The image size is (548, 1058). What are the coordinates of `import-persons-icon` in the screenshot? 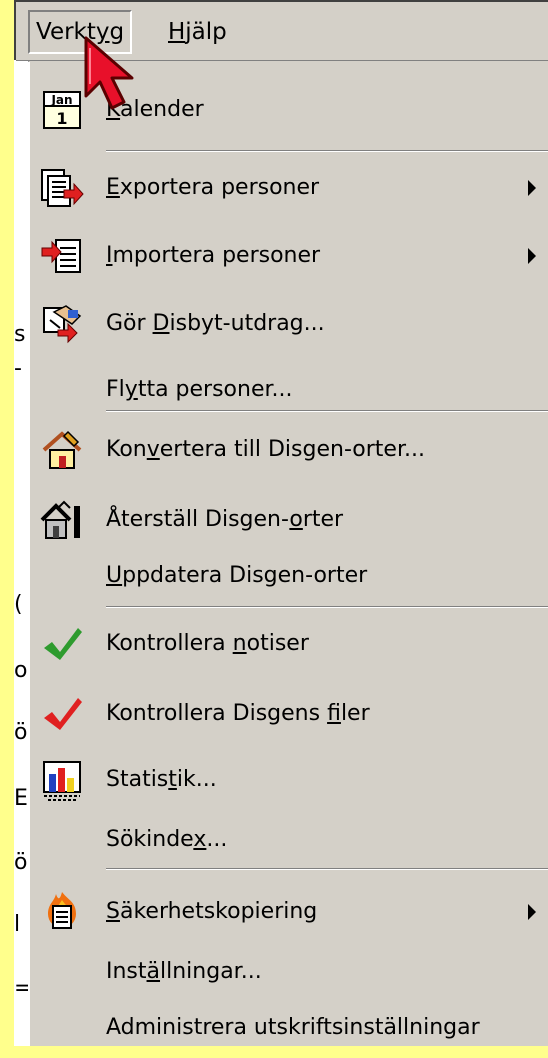 It's located at (62, 256).